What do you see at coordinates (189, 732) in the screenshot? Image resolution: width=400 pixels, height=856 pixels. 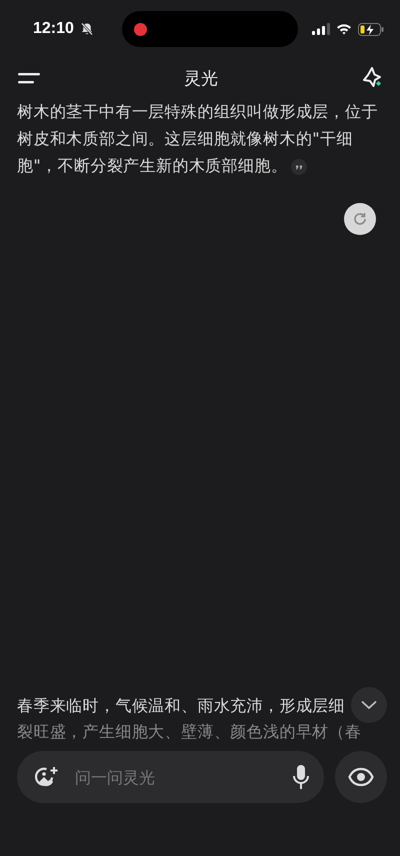 I see `answer-line: 裂旺盛，产生细胞大、壁薄、颜色浅的早材（春` at bounding box center [189, 732].